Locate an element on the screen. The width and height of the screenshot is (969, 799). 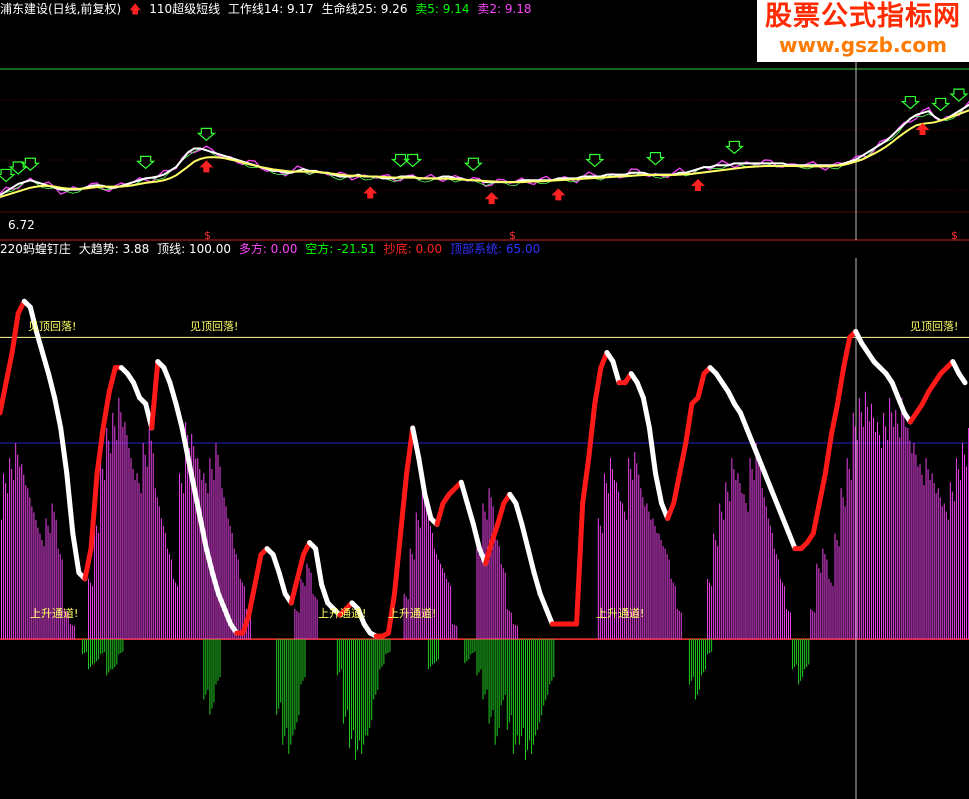
annotation-top-2: 见顶回落! is located at coordinates (214, 326).